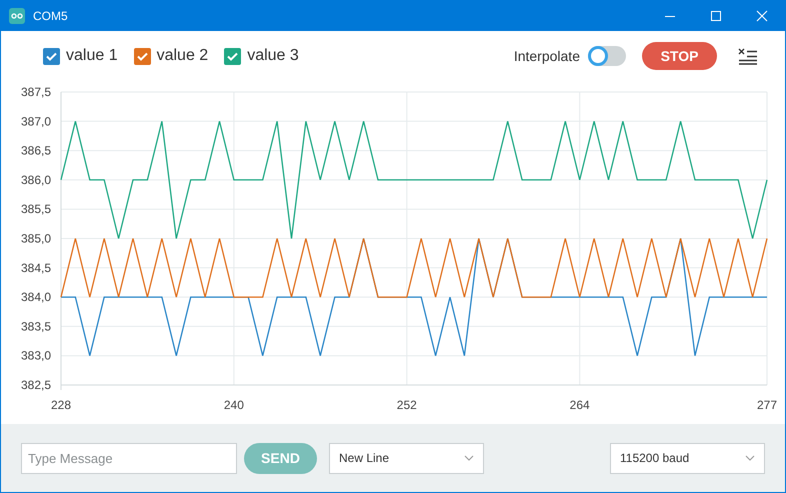  I want to click on y-tick-label: 383,0, so click(35, 355).